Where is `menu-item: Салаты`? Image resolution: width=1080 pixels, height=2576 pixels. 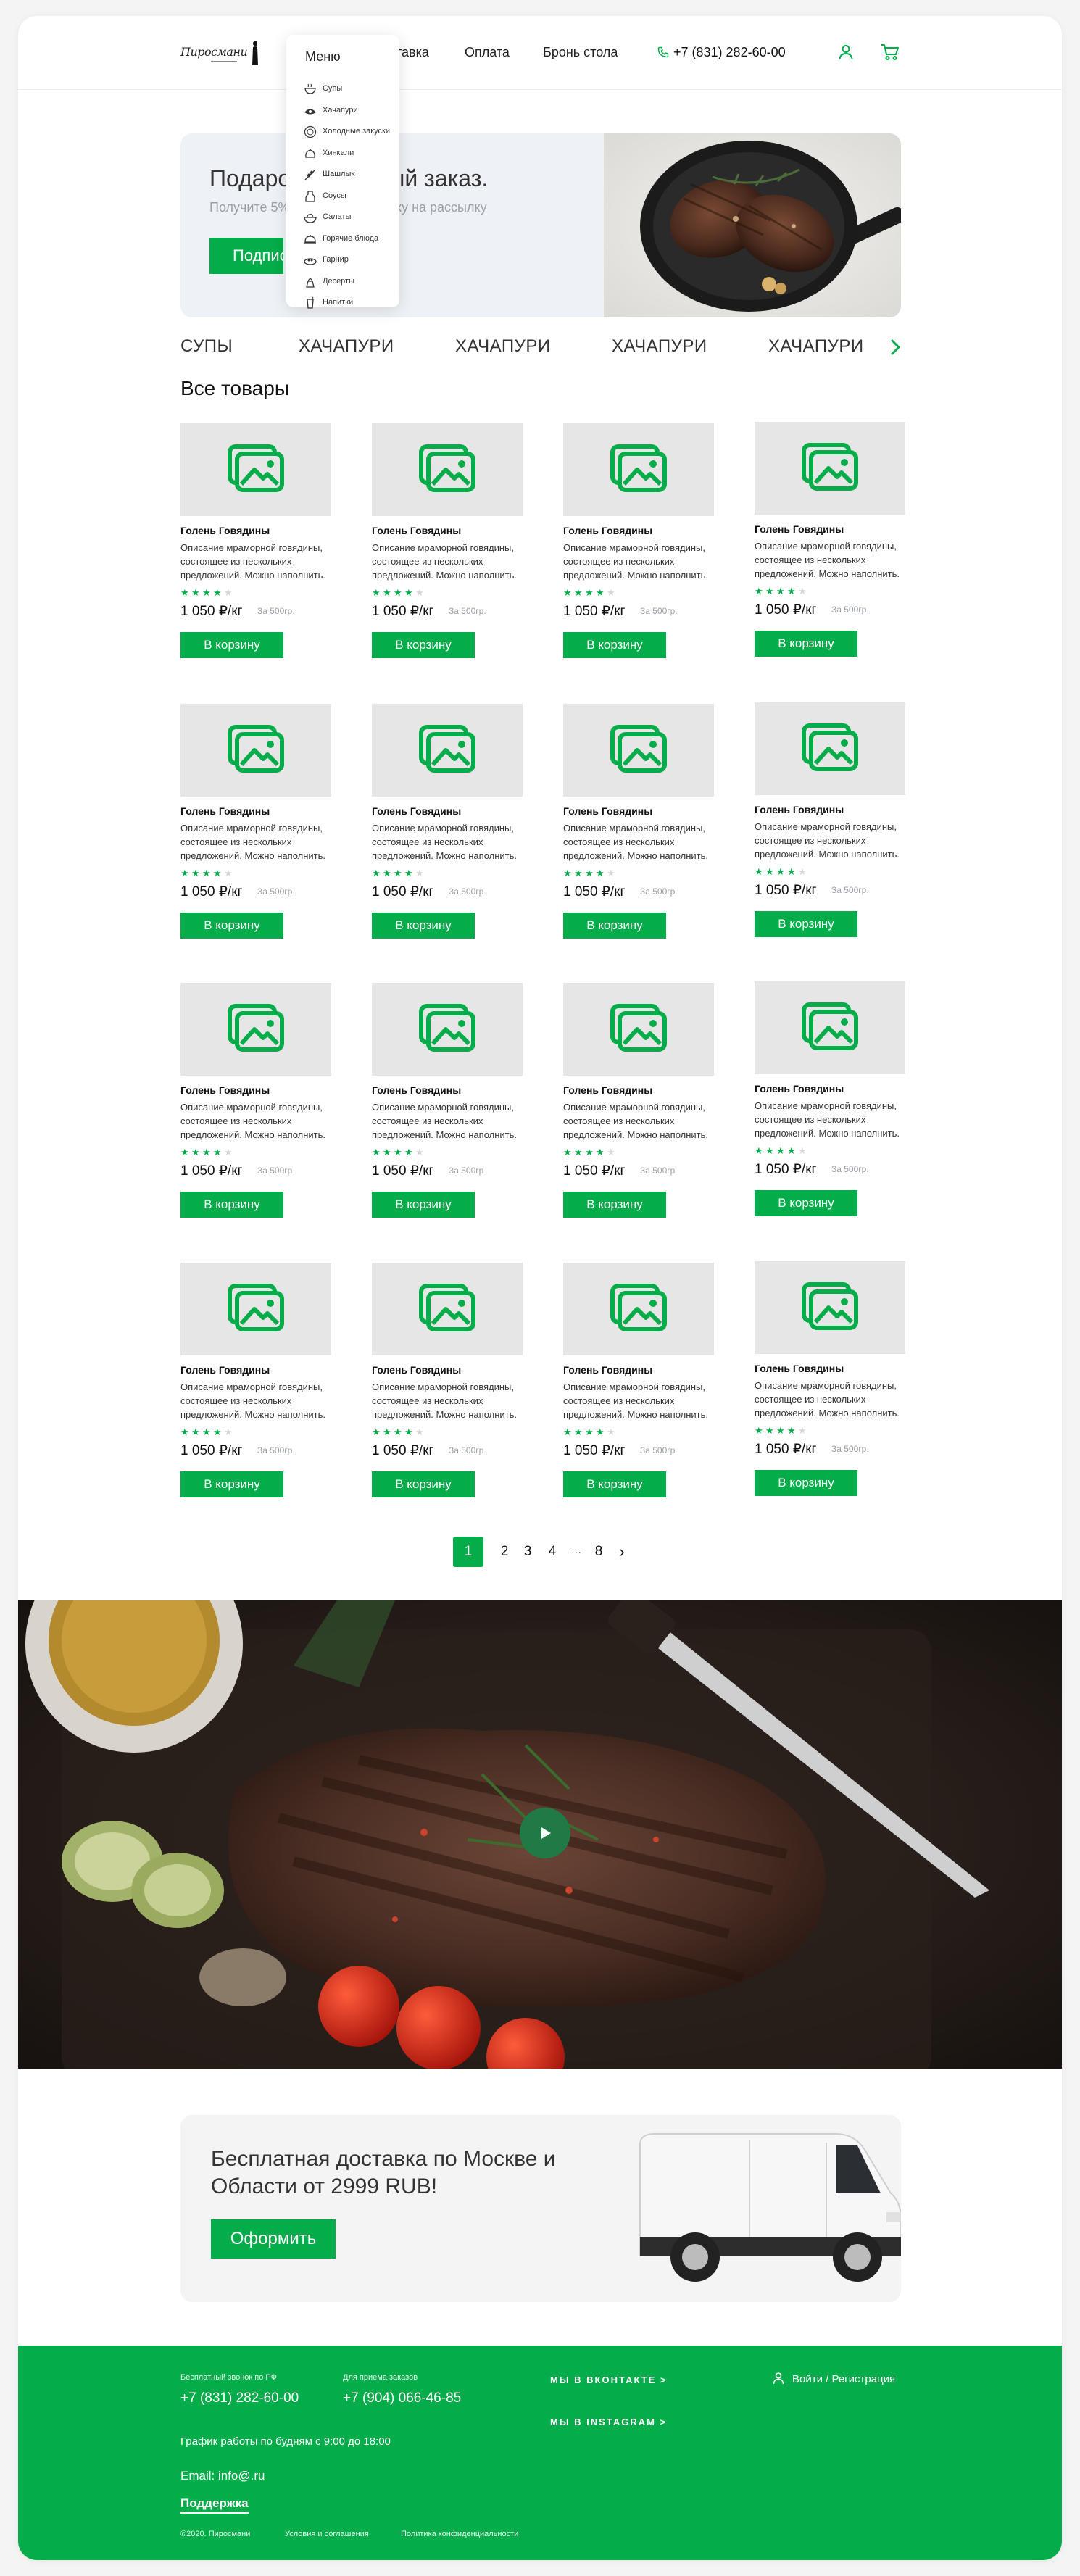
menu-item: Салаты is located at coordinates (351, 217).